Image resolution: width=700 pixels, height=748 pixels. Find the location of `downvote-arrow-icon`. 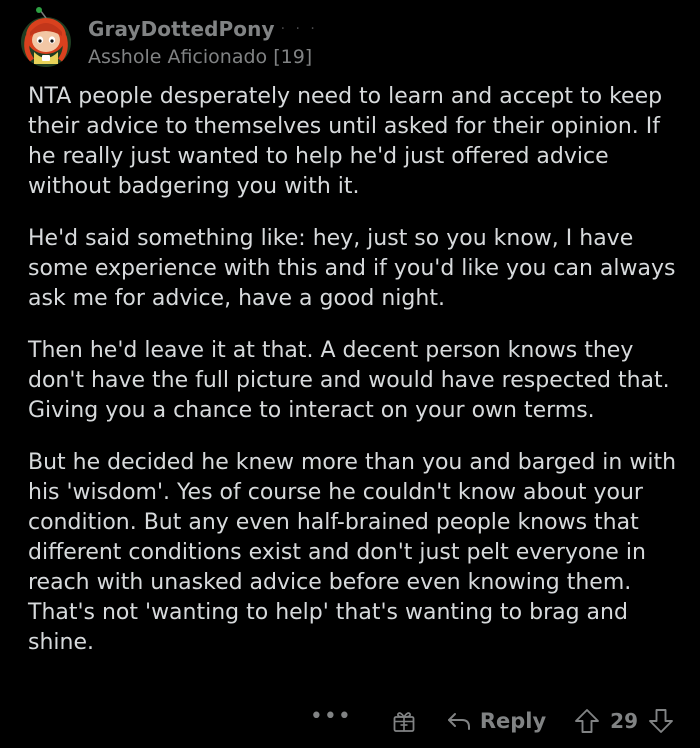

downvote-arrow-icon is located at coordinates (661, 721).